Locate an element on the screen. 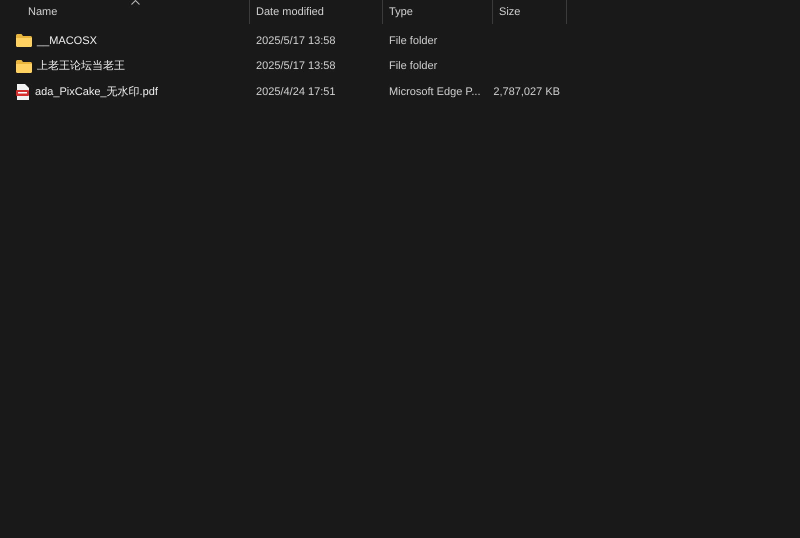 Image resolution: width=800 pixels, height=538 pixels. date-modified: 2025/4/24 17:51 is located at coordinates (296, 92).